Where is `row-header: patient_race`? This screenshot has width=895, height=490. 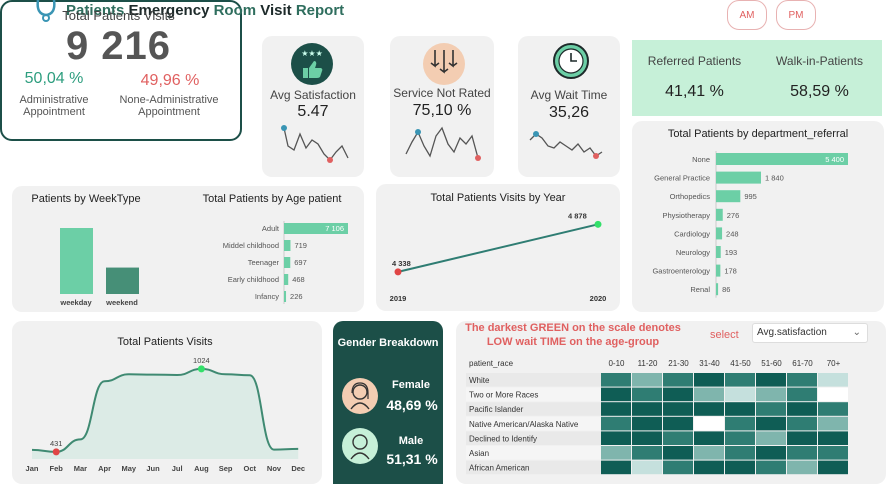
row-header: patient_race is located at coordinates (491, 363).